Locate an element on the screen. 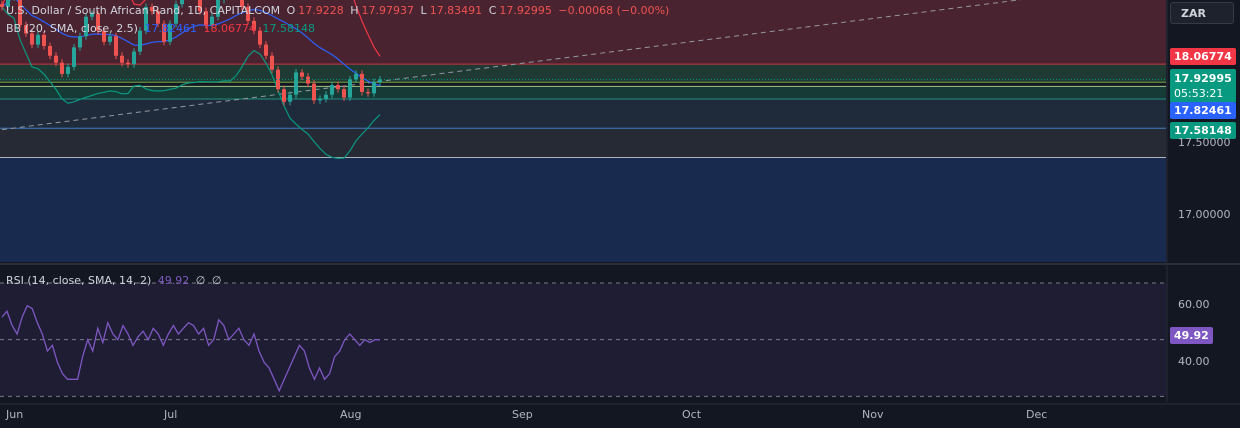  x-label-oct: Oct is located at coordinates (692, 414).